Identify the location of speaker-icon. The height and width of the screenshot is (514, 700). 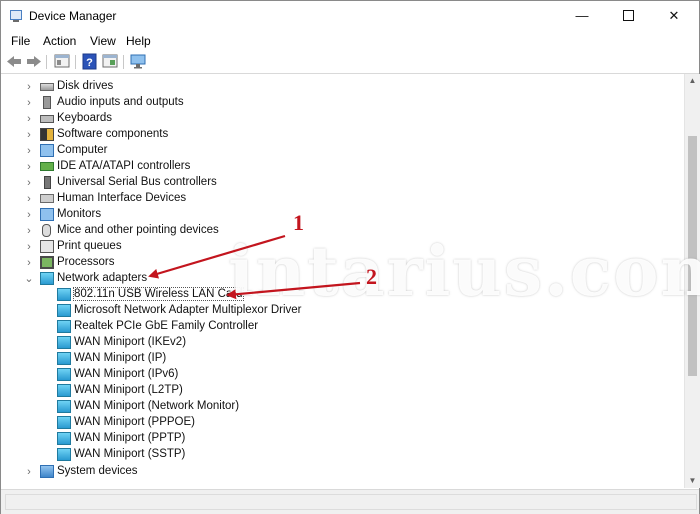
(47, 102).